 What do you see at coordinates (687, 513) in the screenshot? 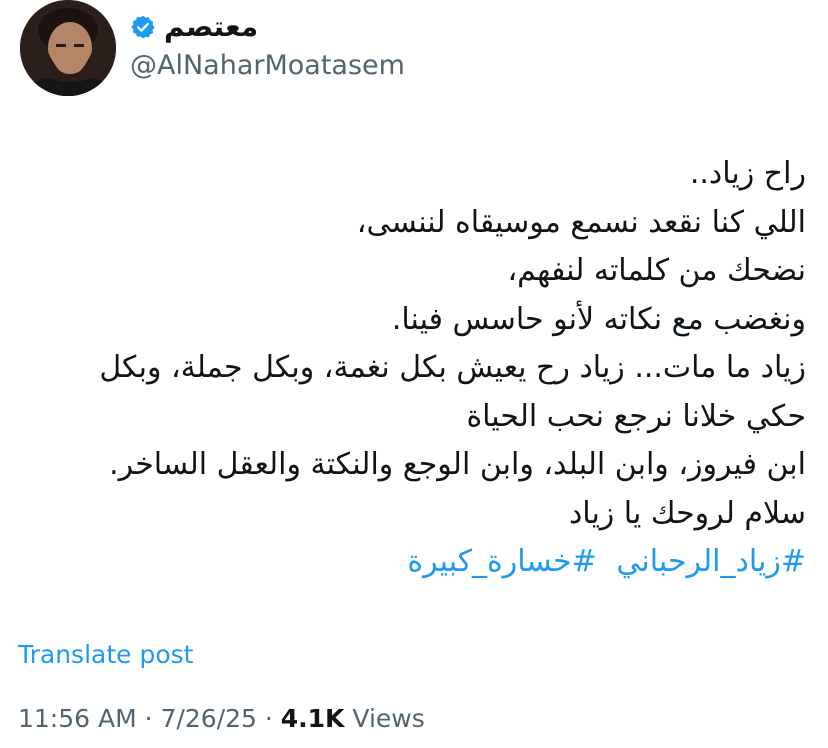
I see `tweet-line: سلام لروحك يا زياد` at bounding box center [687, 513].